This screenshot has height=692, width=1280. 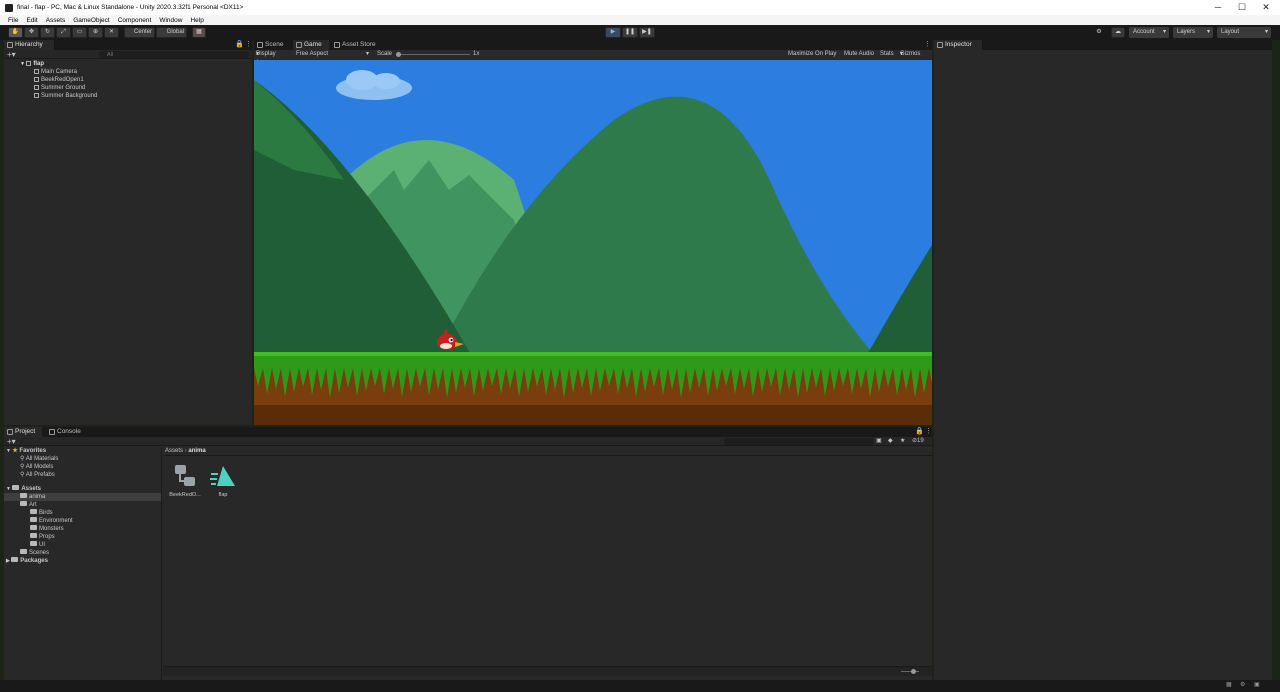 I want to click on menu-assets: Assets, so click(x=56, y=20).